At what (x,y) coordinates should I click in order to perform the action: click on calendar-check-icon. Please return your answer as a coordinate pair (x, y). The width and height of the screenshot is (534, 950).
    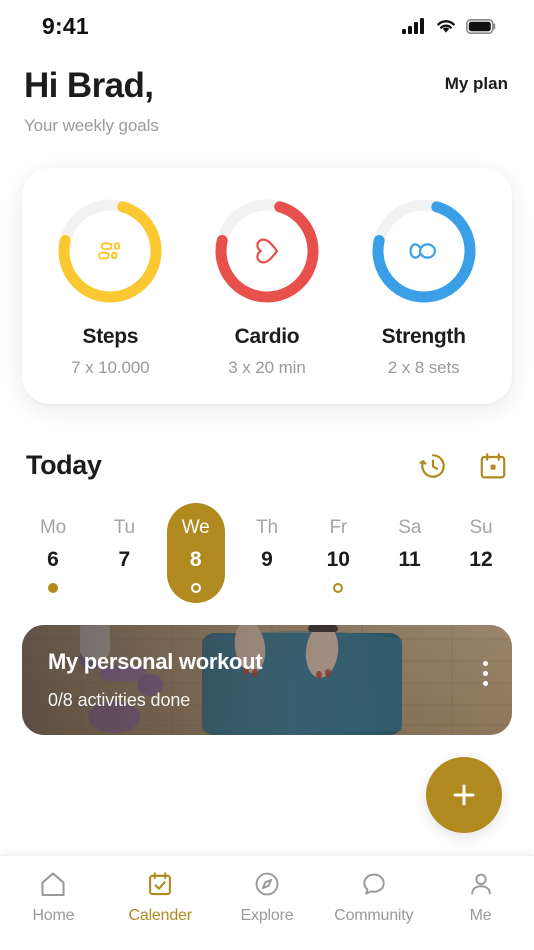
    Looking at the image, I should click on (160, 884).